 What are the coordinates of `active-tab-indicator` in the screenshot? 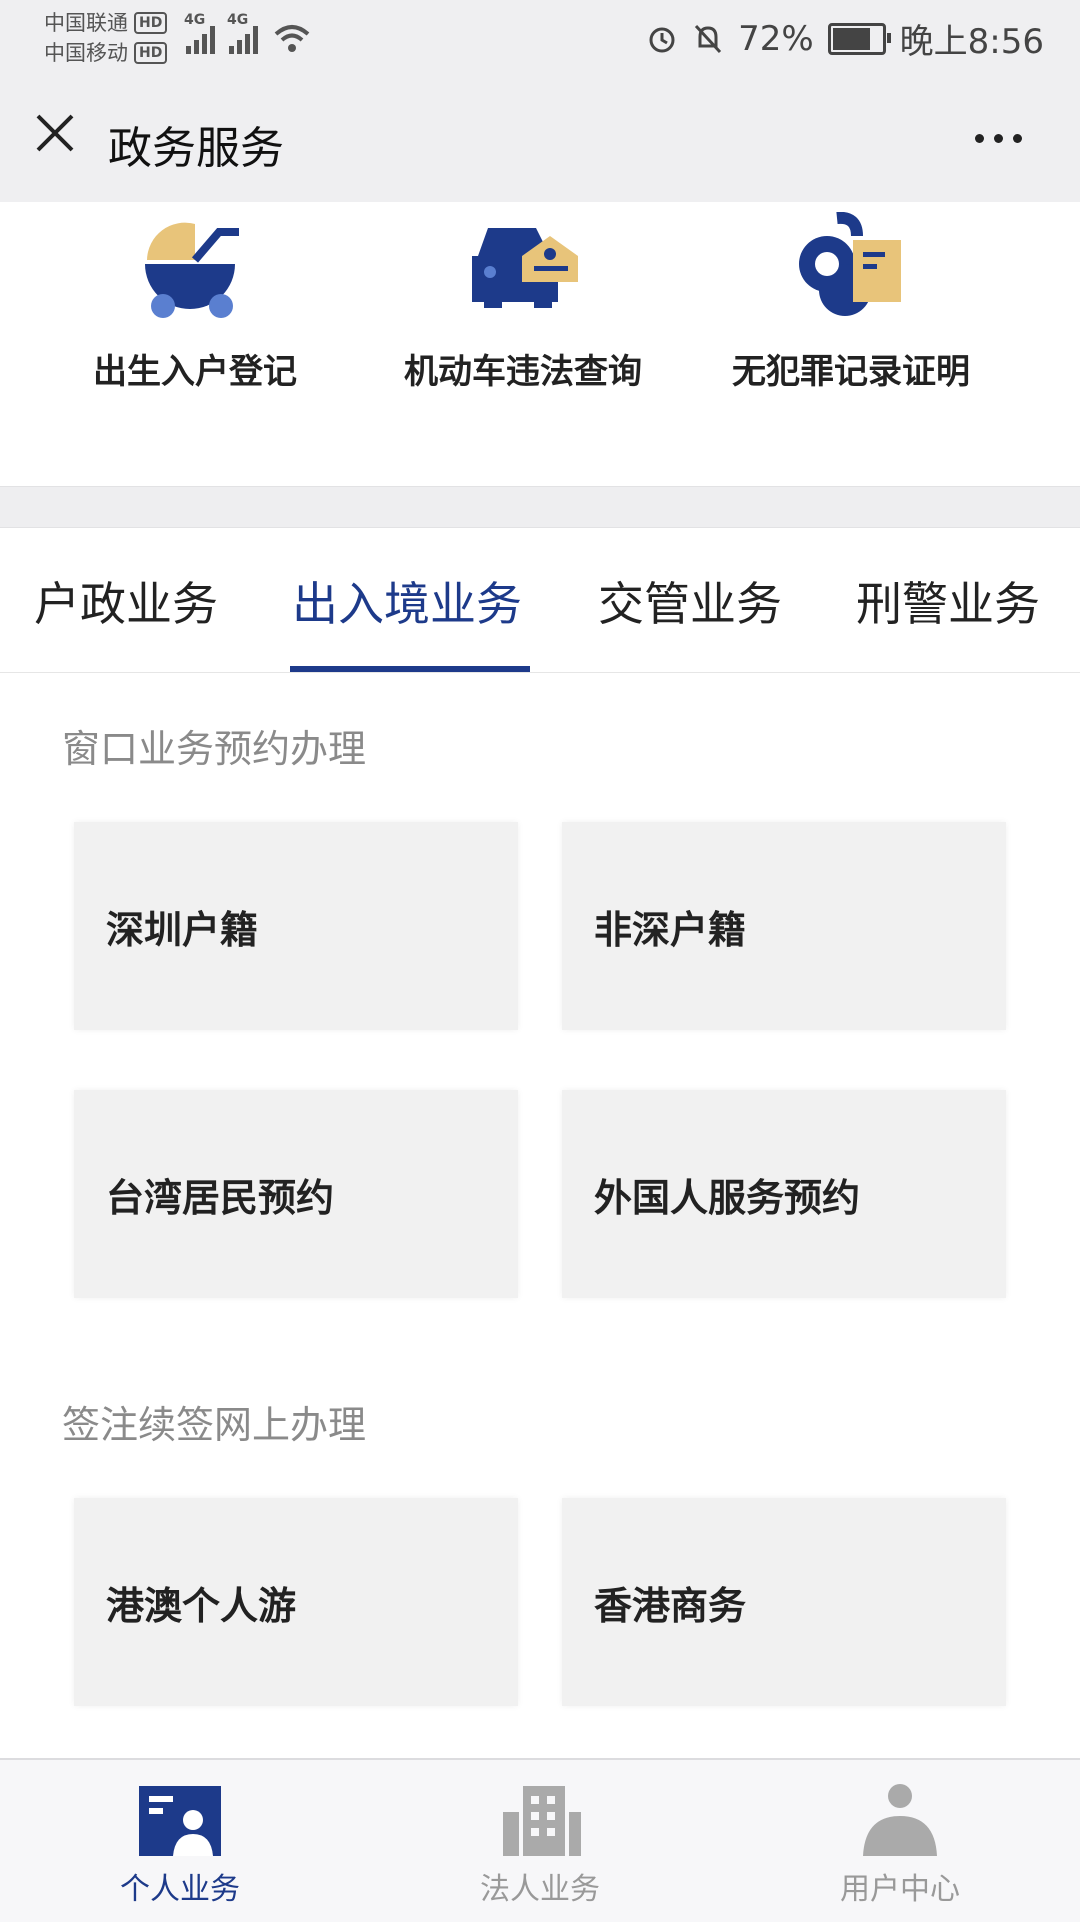 It's located at (410, 669).